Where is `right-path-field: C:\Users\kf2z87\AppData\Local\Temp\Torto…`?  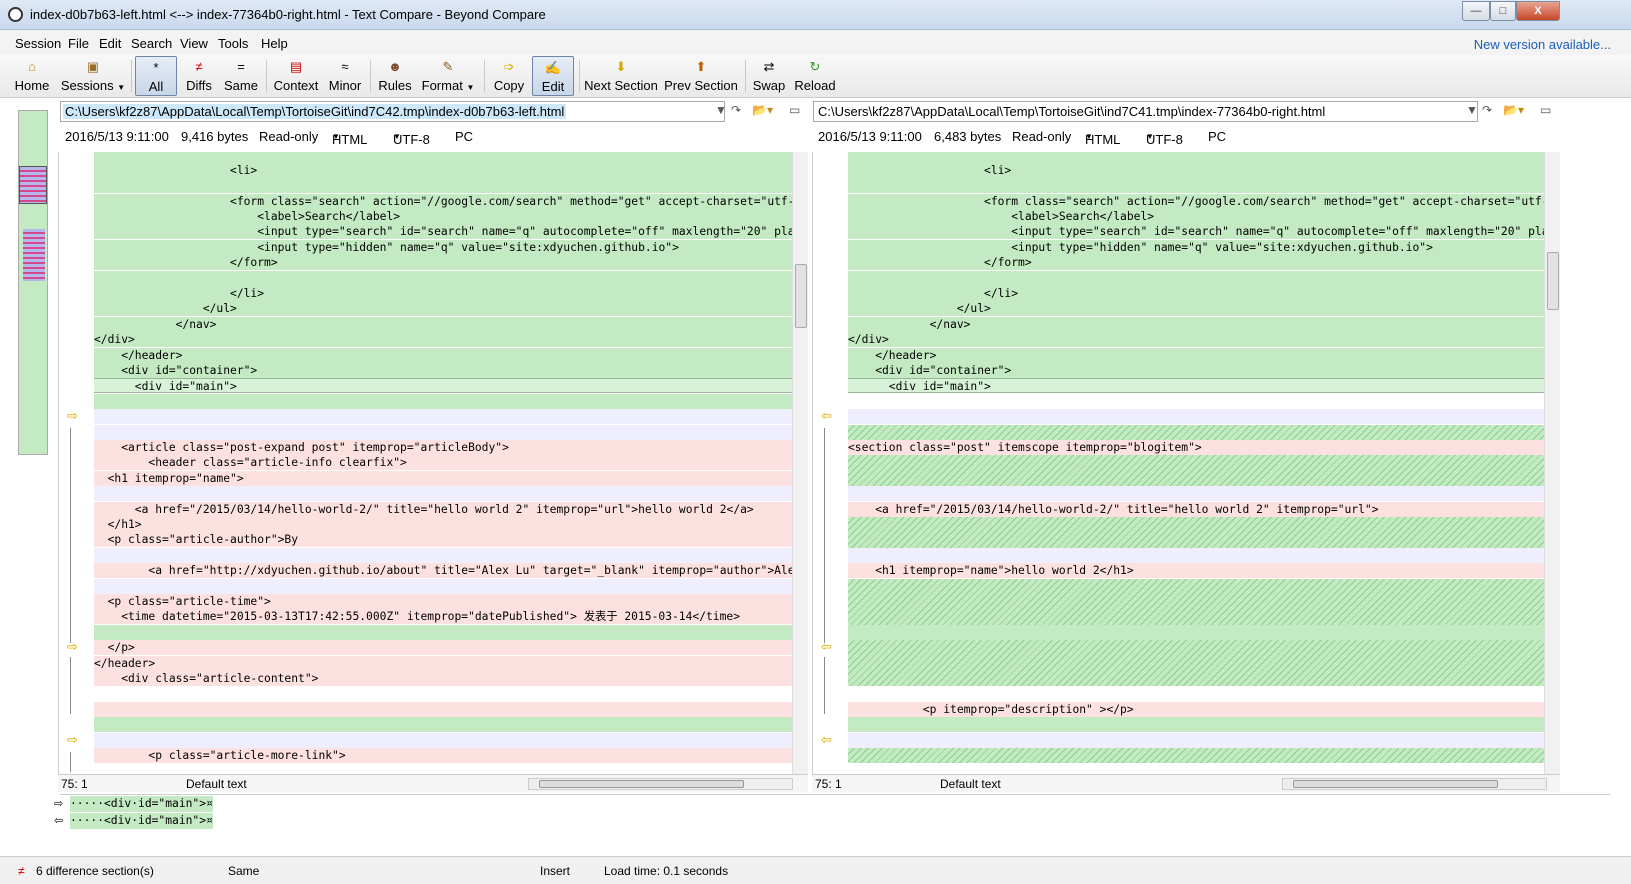
right-path-field: C:\Users\kf2z87\AppData\Local\Temp\Torto… is located at coordinates (1145, 111).